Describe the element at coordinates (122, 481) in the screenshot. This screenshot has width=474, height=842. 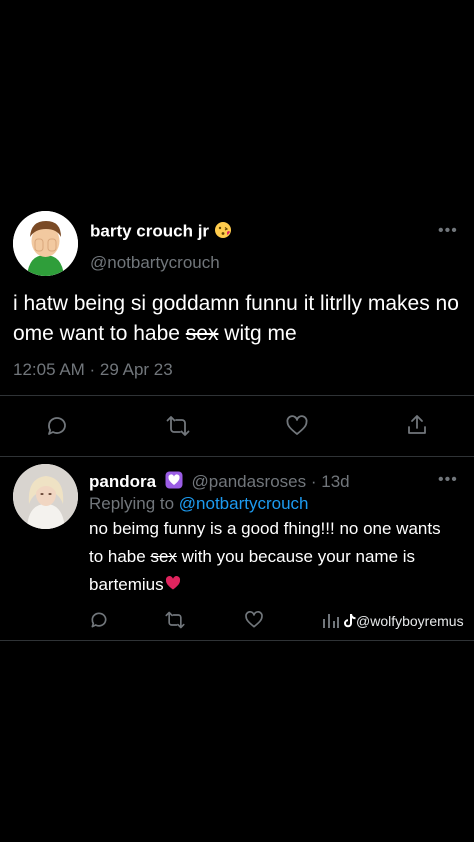
I see `display-name: pandora` at that location.